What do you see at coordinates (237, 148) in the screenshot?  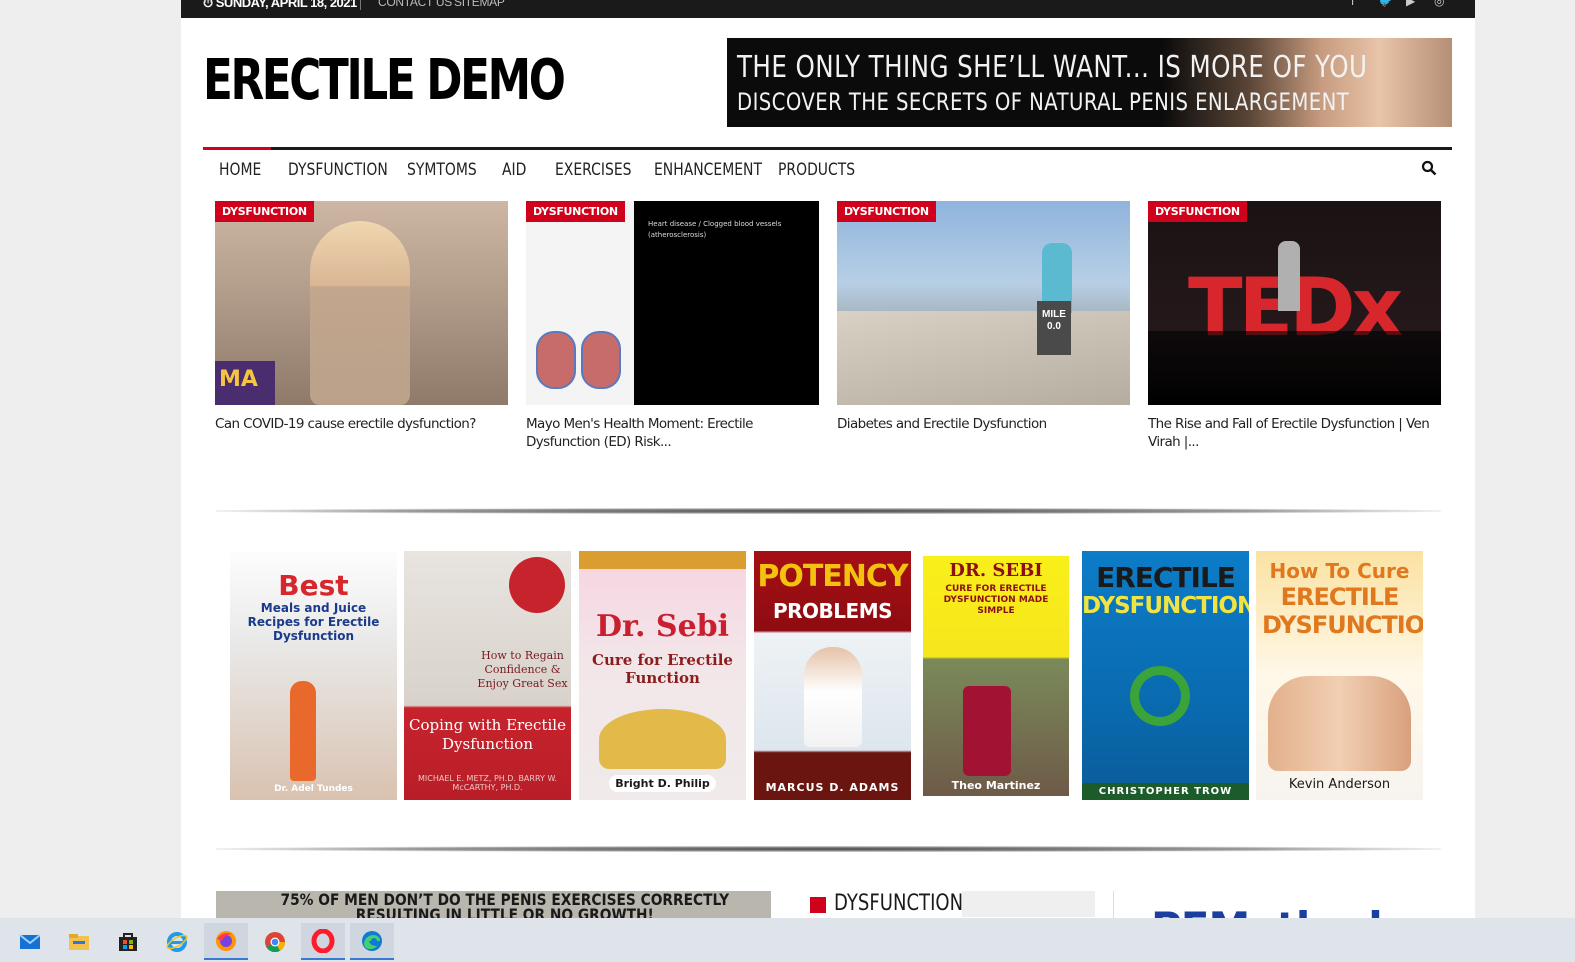 I see `nav-active-indicator` at bounding box center [237, 148].